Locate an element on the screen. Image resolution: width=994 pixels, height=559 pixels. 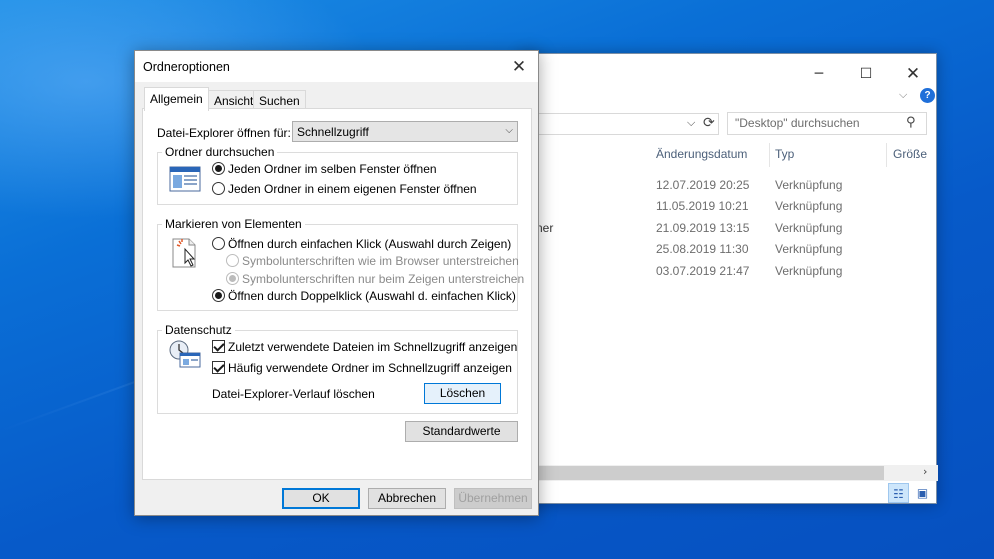
privacy-history-icon is located at coordinates (185, 354).